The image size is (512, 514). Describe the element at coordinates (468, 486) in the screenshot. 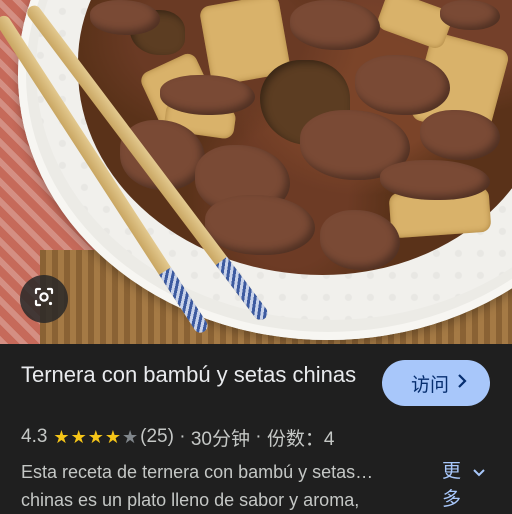

I see `more-button: 更 多` at that location.